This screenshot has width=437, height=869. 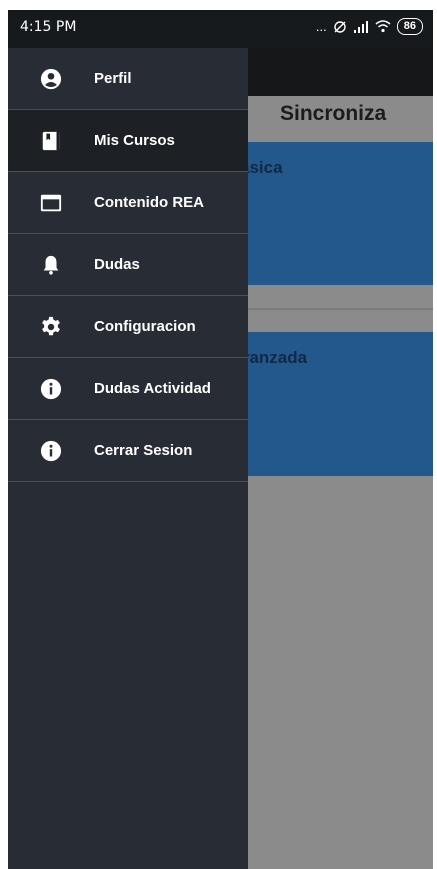 I want to click on course-card: asica go, so click(x=332, y=213).